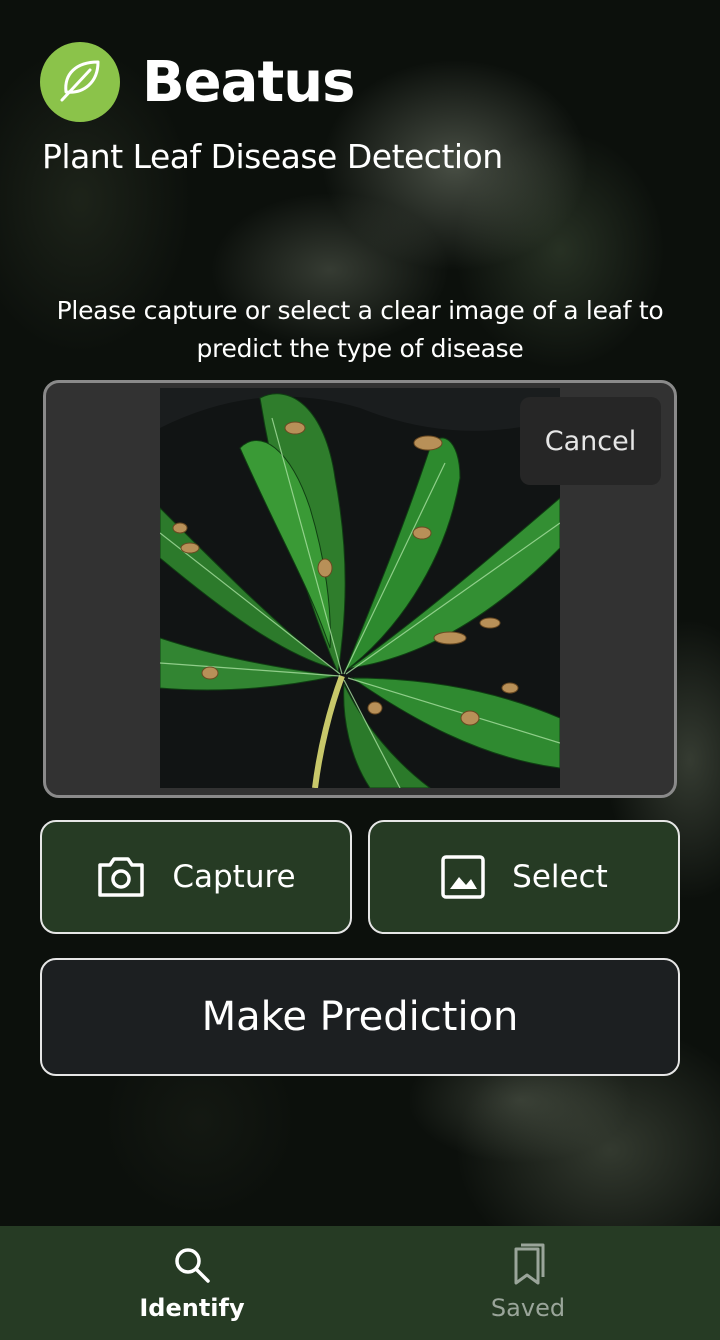 This screenshot has height=1340, width=720. Describe the element at coordinates (590, 441) in the screenshot. I see `cancel-button: Cancel` at that location.